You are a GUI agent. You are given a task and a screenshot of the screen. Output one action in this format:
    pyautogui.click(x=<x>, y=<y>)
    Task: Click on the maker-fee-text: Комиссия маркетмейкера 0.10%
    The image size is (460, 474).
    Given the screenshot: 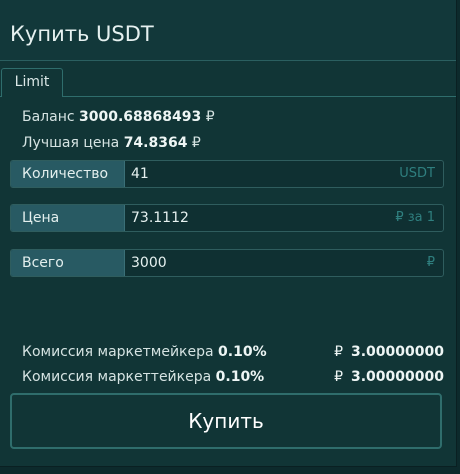 What is the action you would take?
    pyautogui.click(x=144, y=352)
    